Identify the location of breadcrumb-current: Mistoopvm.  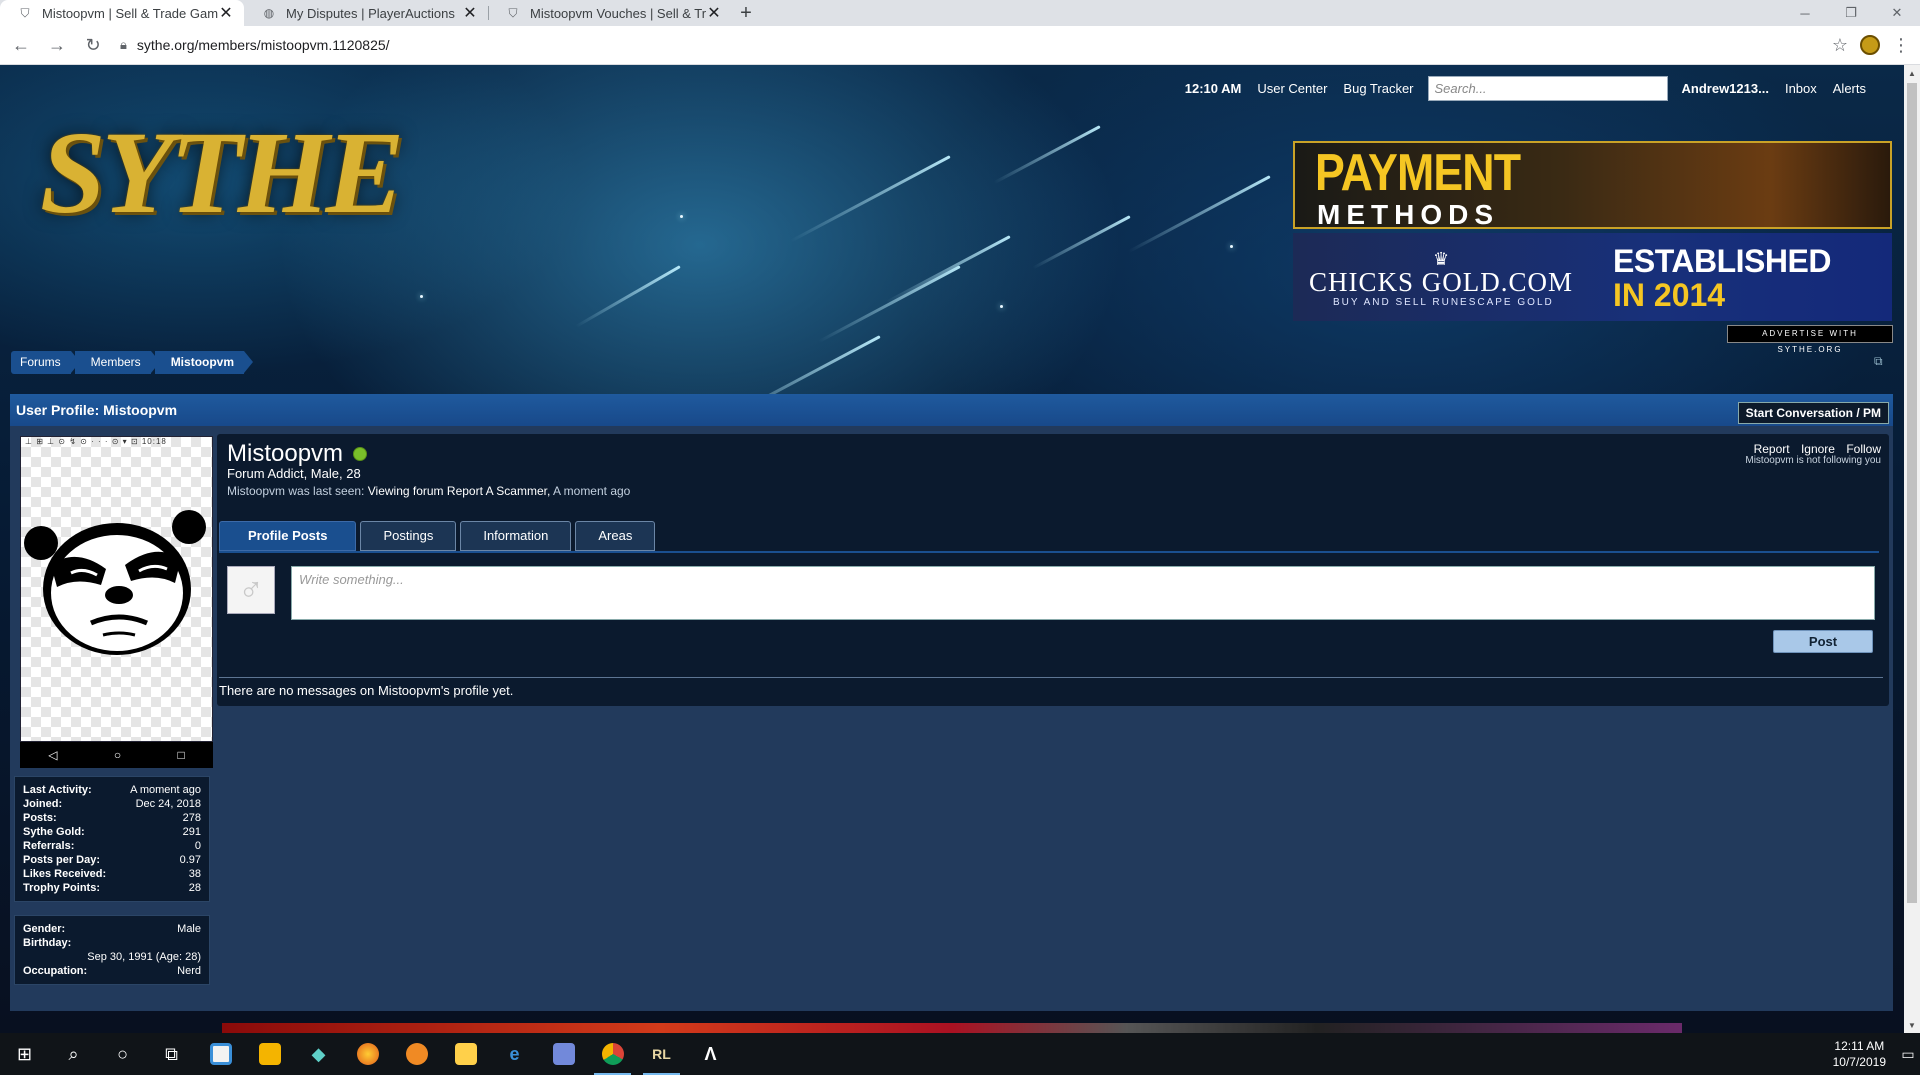
(204, 362).